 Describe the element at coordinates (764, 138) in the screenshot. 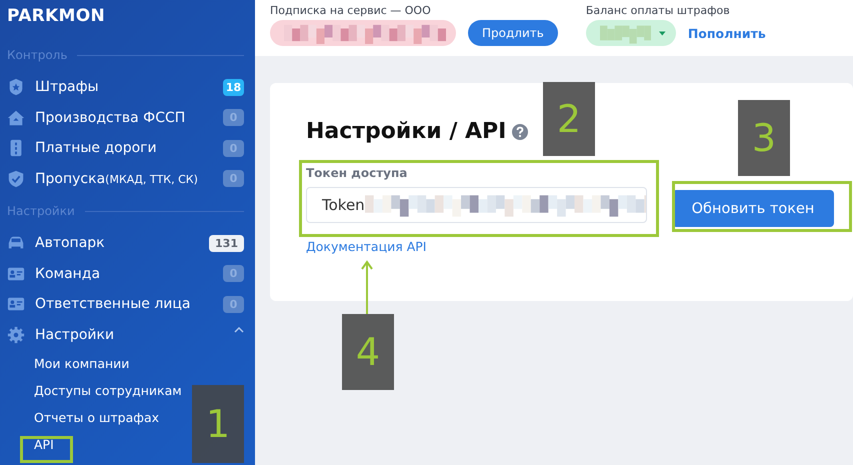

I see `callout-number: 3` at that location.